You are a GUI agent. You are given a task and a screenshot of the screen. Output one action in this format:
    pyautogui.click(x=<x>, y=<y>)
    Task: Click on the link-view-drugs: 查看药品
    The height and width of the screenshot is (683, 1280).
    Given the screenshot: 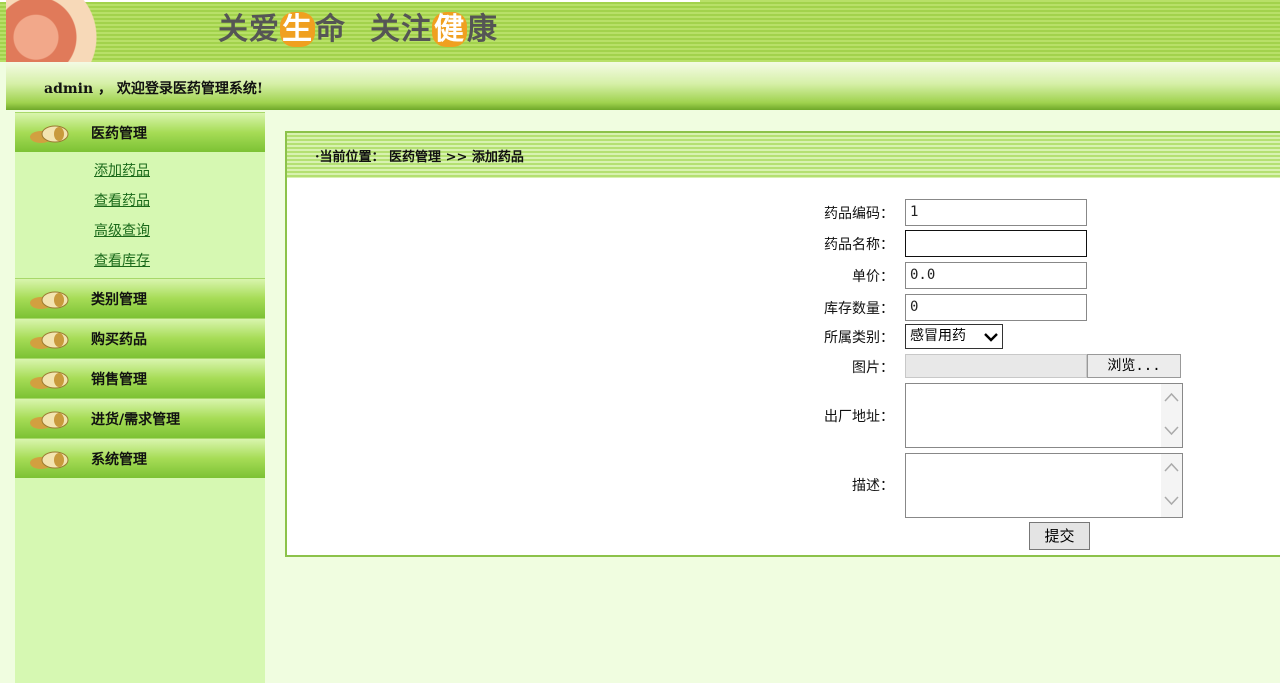 What is the action you would take?
    pyautogui.click(x=122, y=201)
    